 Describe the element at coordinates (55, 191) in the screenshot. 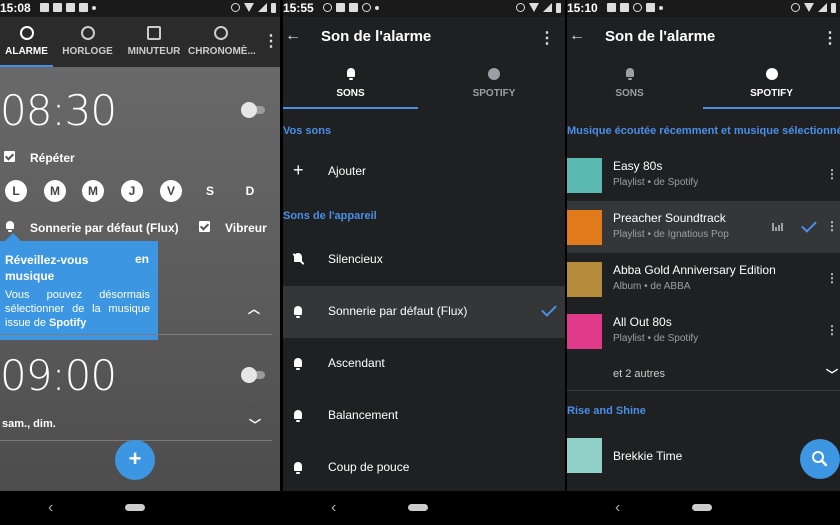

I see `day-toggle-tuesday: M` at that location.